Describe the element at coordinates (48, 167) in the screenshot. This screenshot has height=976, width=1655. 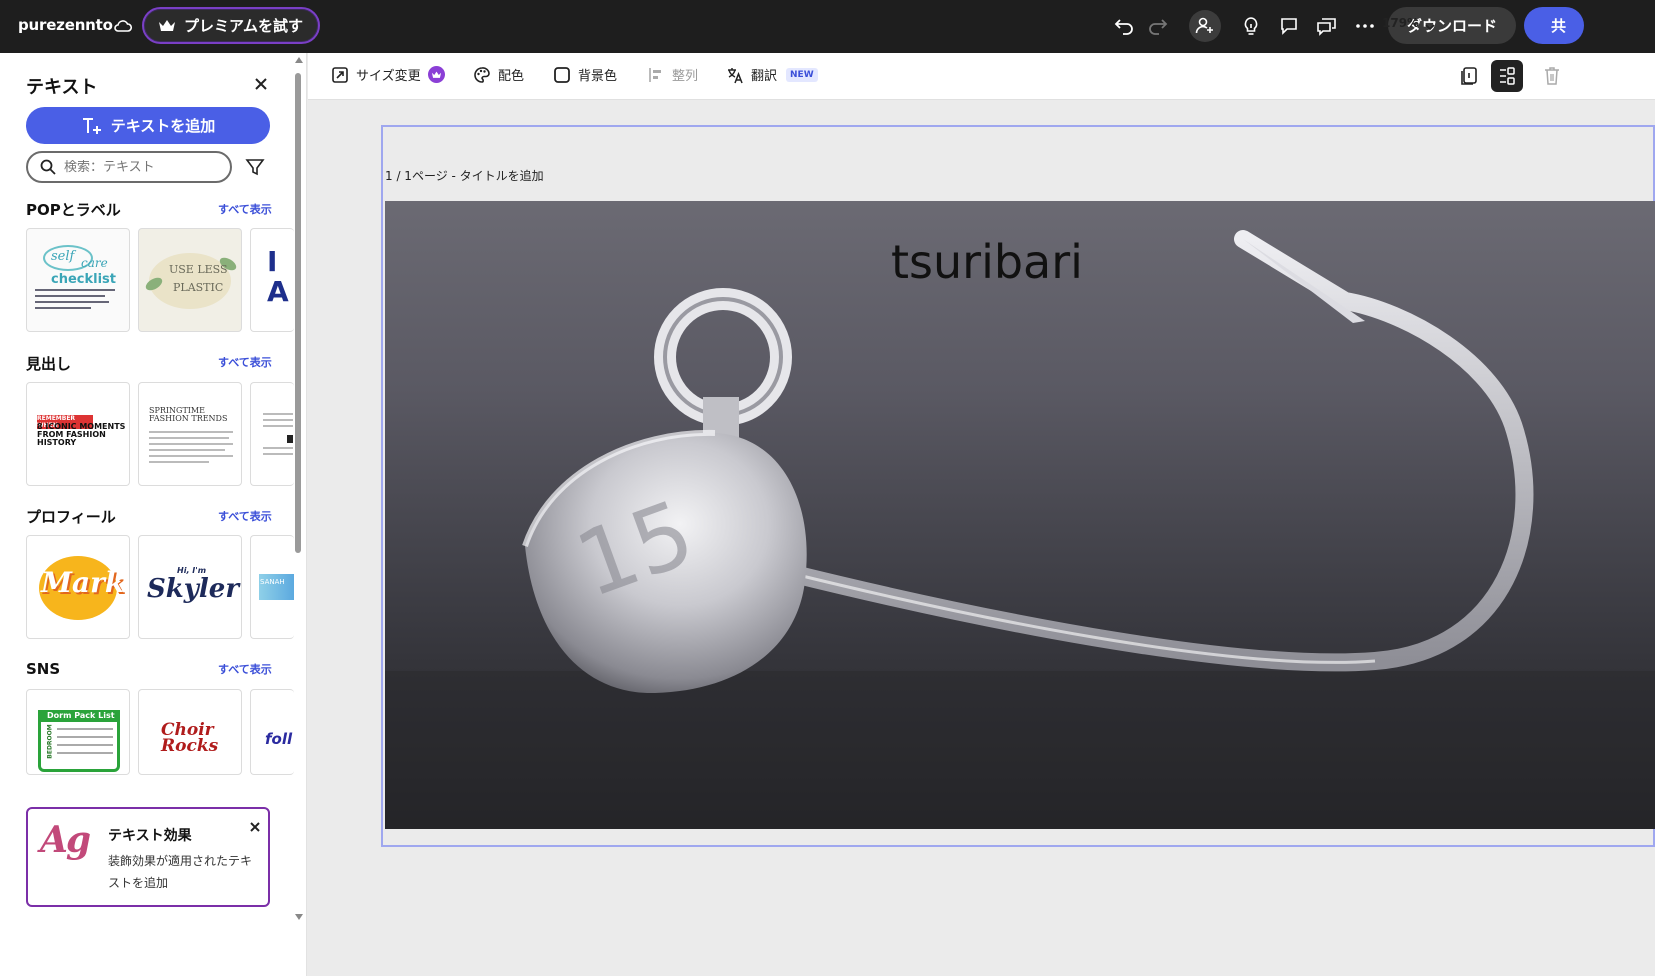
I see `search-icon` at that location.